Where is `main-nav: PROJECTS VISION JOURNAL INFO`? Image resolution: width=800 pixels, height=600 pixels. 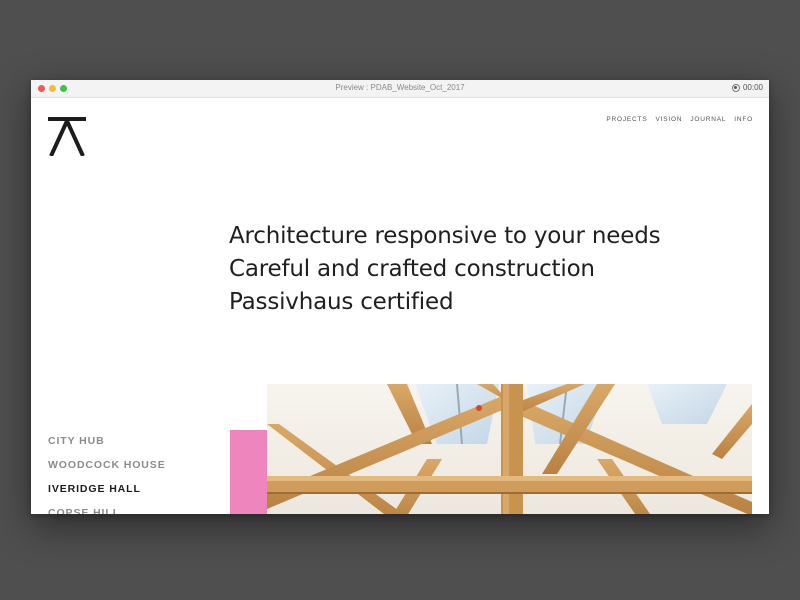
main-nav: PROJECTS VISION JOURNAL INFO is located at coordinates (679, 119).